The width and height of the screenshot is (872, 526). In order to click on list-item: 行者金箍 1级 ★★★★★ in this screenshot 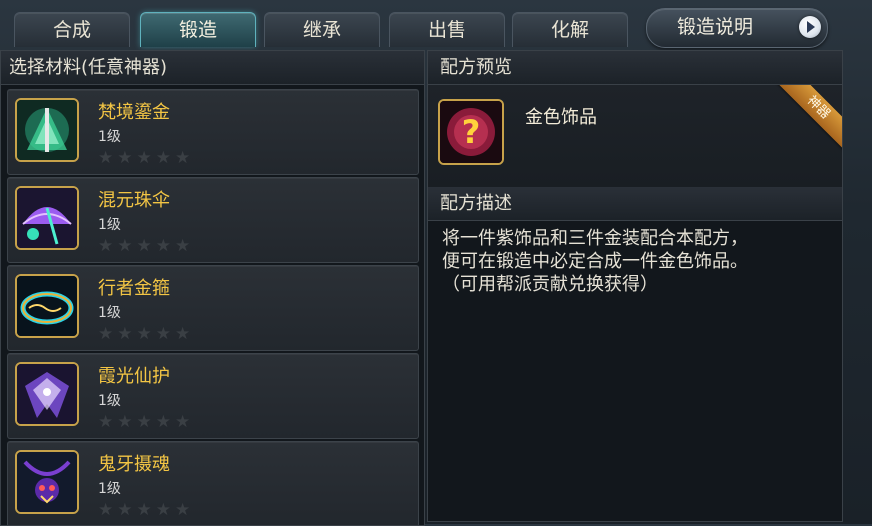, I will do `click(213, 308)`.